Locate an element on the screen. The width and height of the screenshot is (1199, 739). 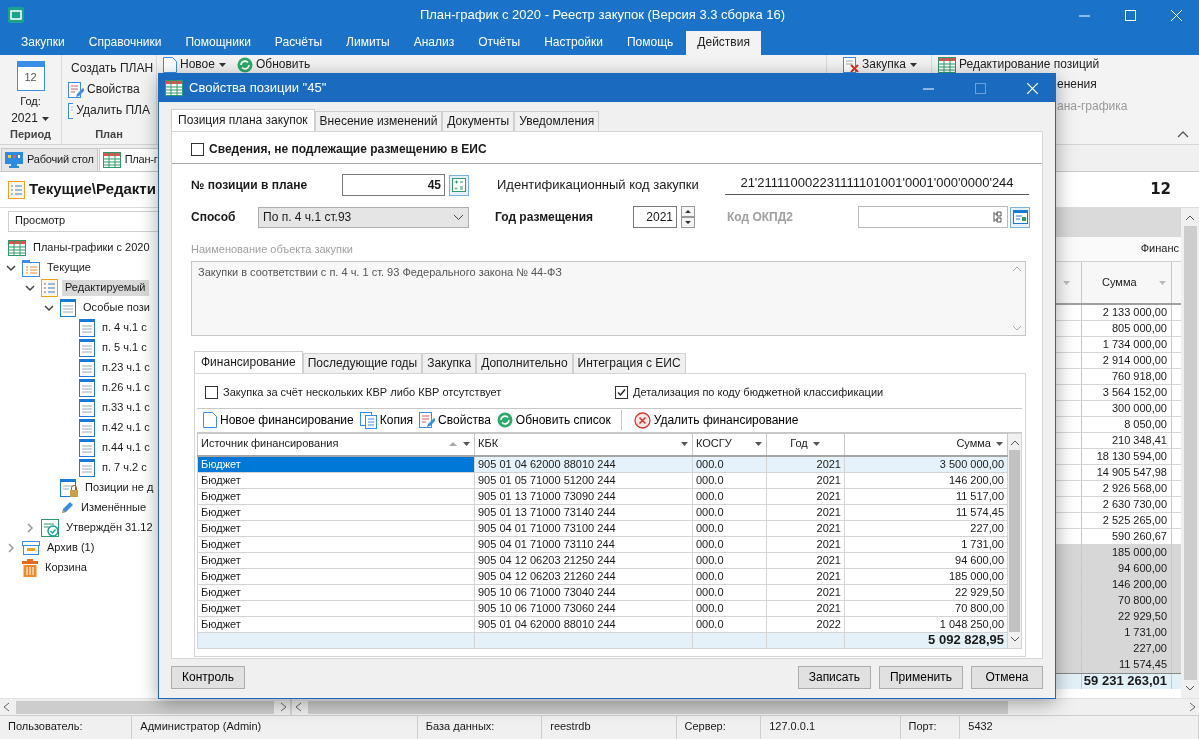
table-row: Бюджет 905 04 12 06203 21250 244 000.0 2021 94 600,00 is located at coordinates (602, 560).